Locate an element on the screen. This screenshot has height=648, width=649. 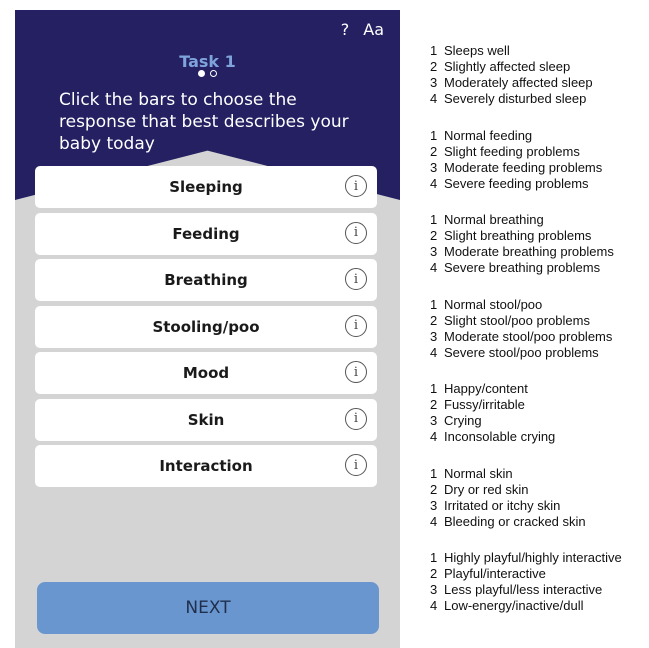
bar-label: Sleeping is located at coordinates (206, 187).